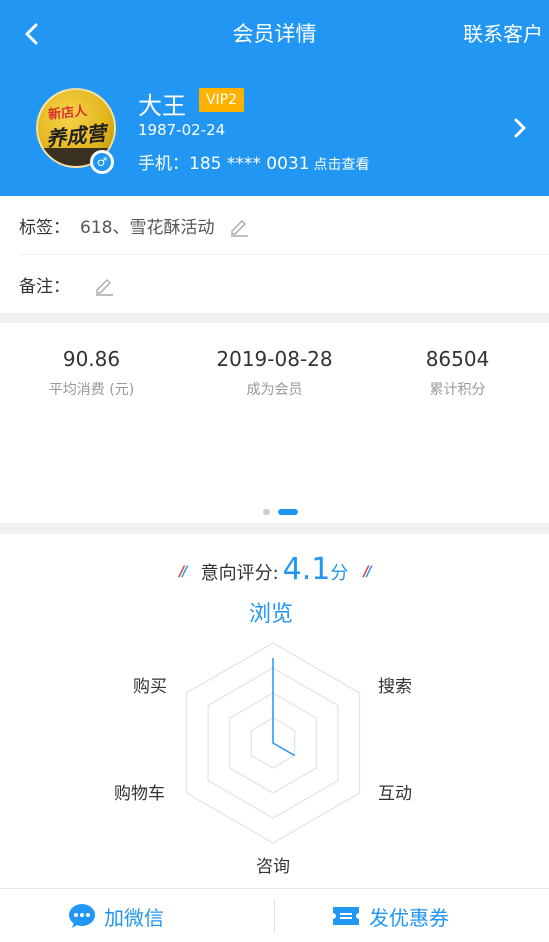 This screenshot has width=549, height=942. I want to click on radar-axis-label: 咨询, so click(273, 867).